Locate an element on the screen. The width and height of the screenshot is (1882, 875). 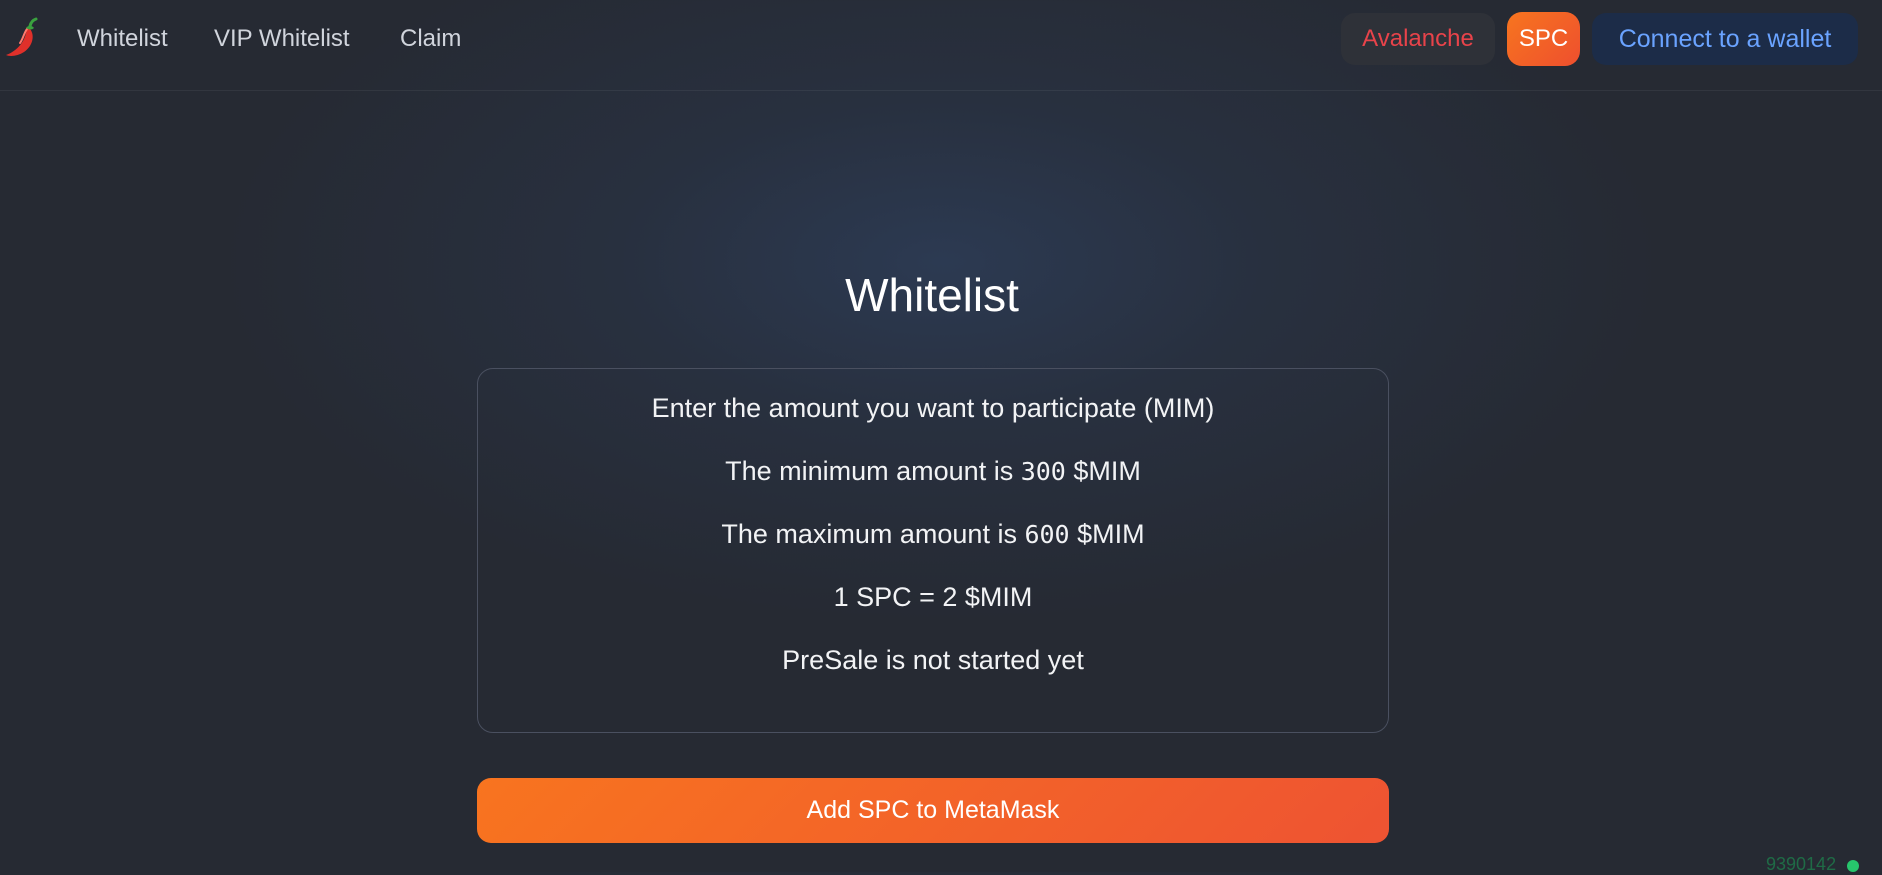
maximum-amount-unit: $MIM is located at coordinates (1107, 534).